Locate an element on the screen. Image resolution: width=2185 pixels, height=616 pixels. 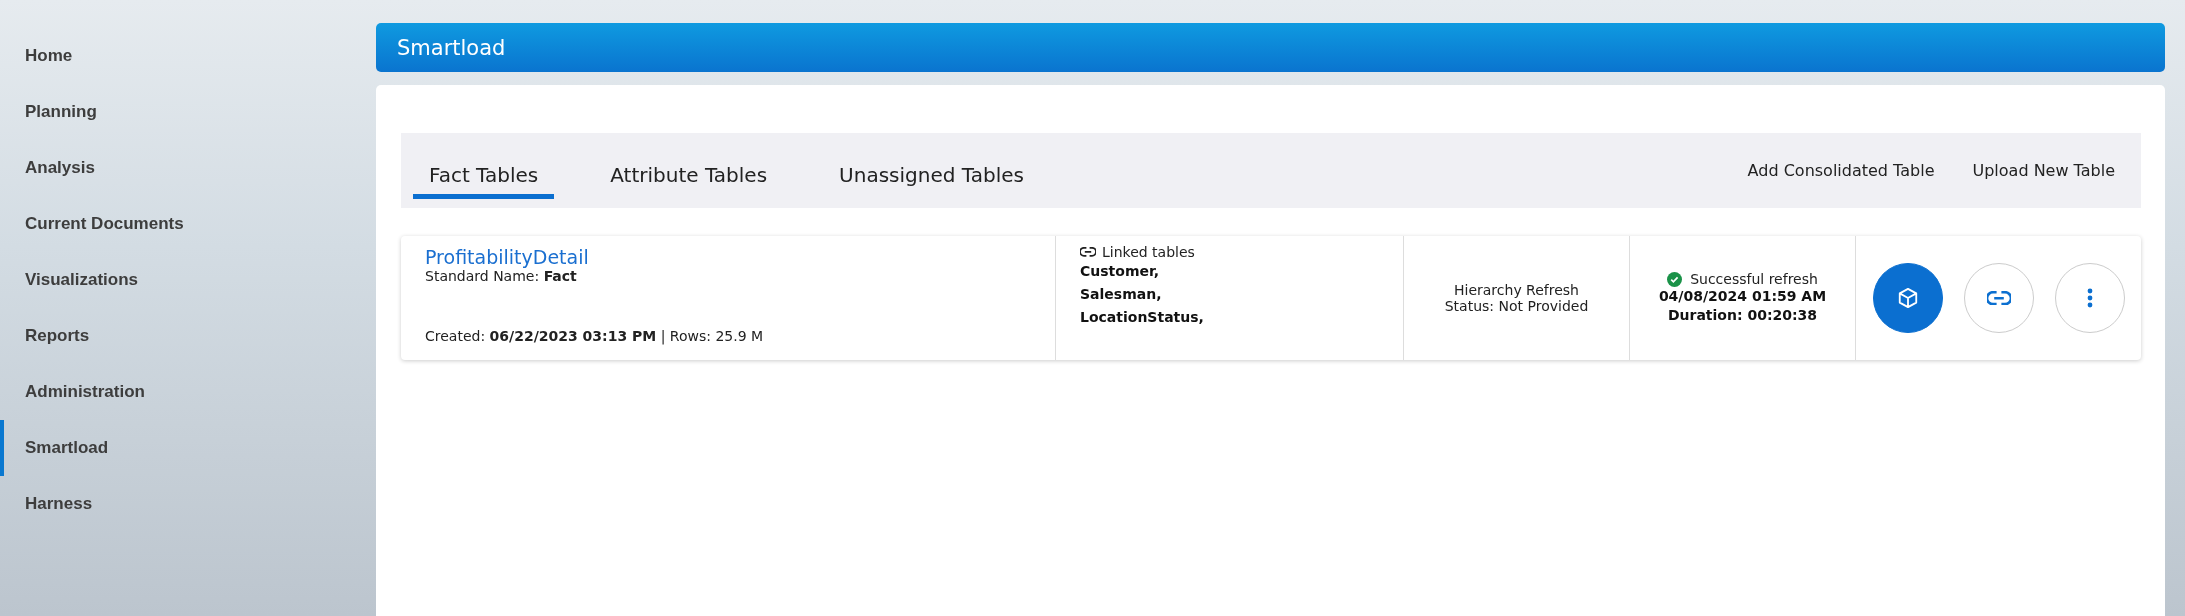
sidebar-item: Home is located at coordinates (188, 56).